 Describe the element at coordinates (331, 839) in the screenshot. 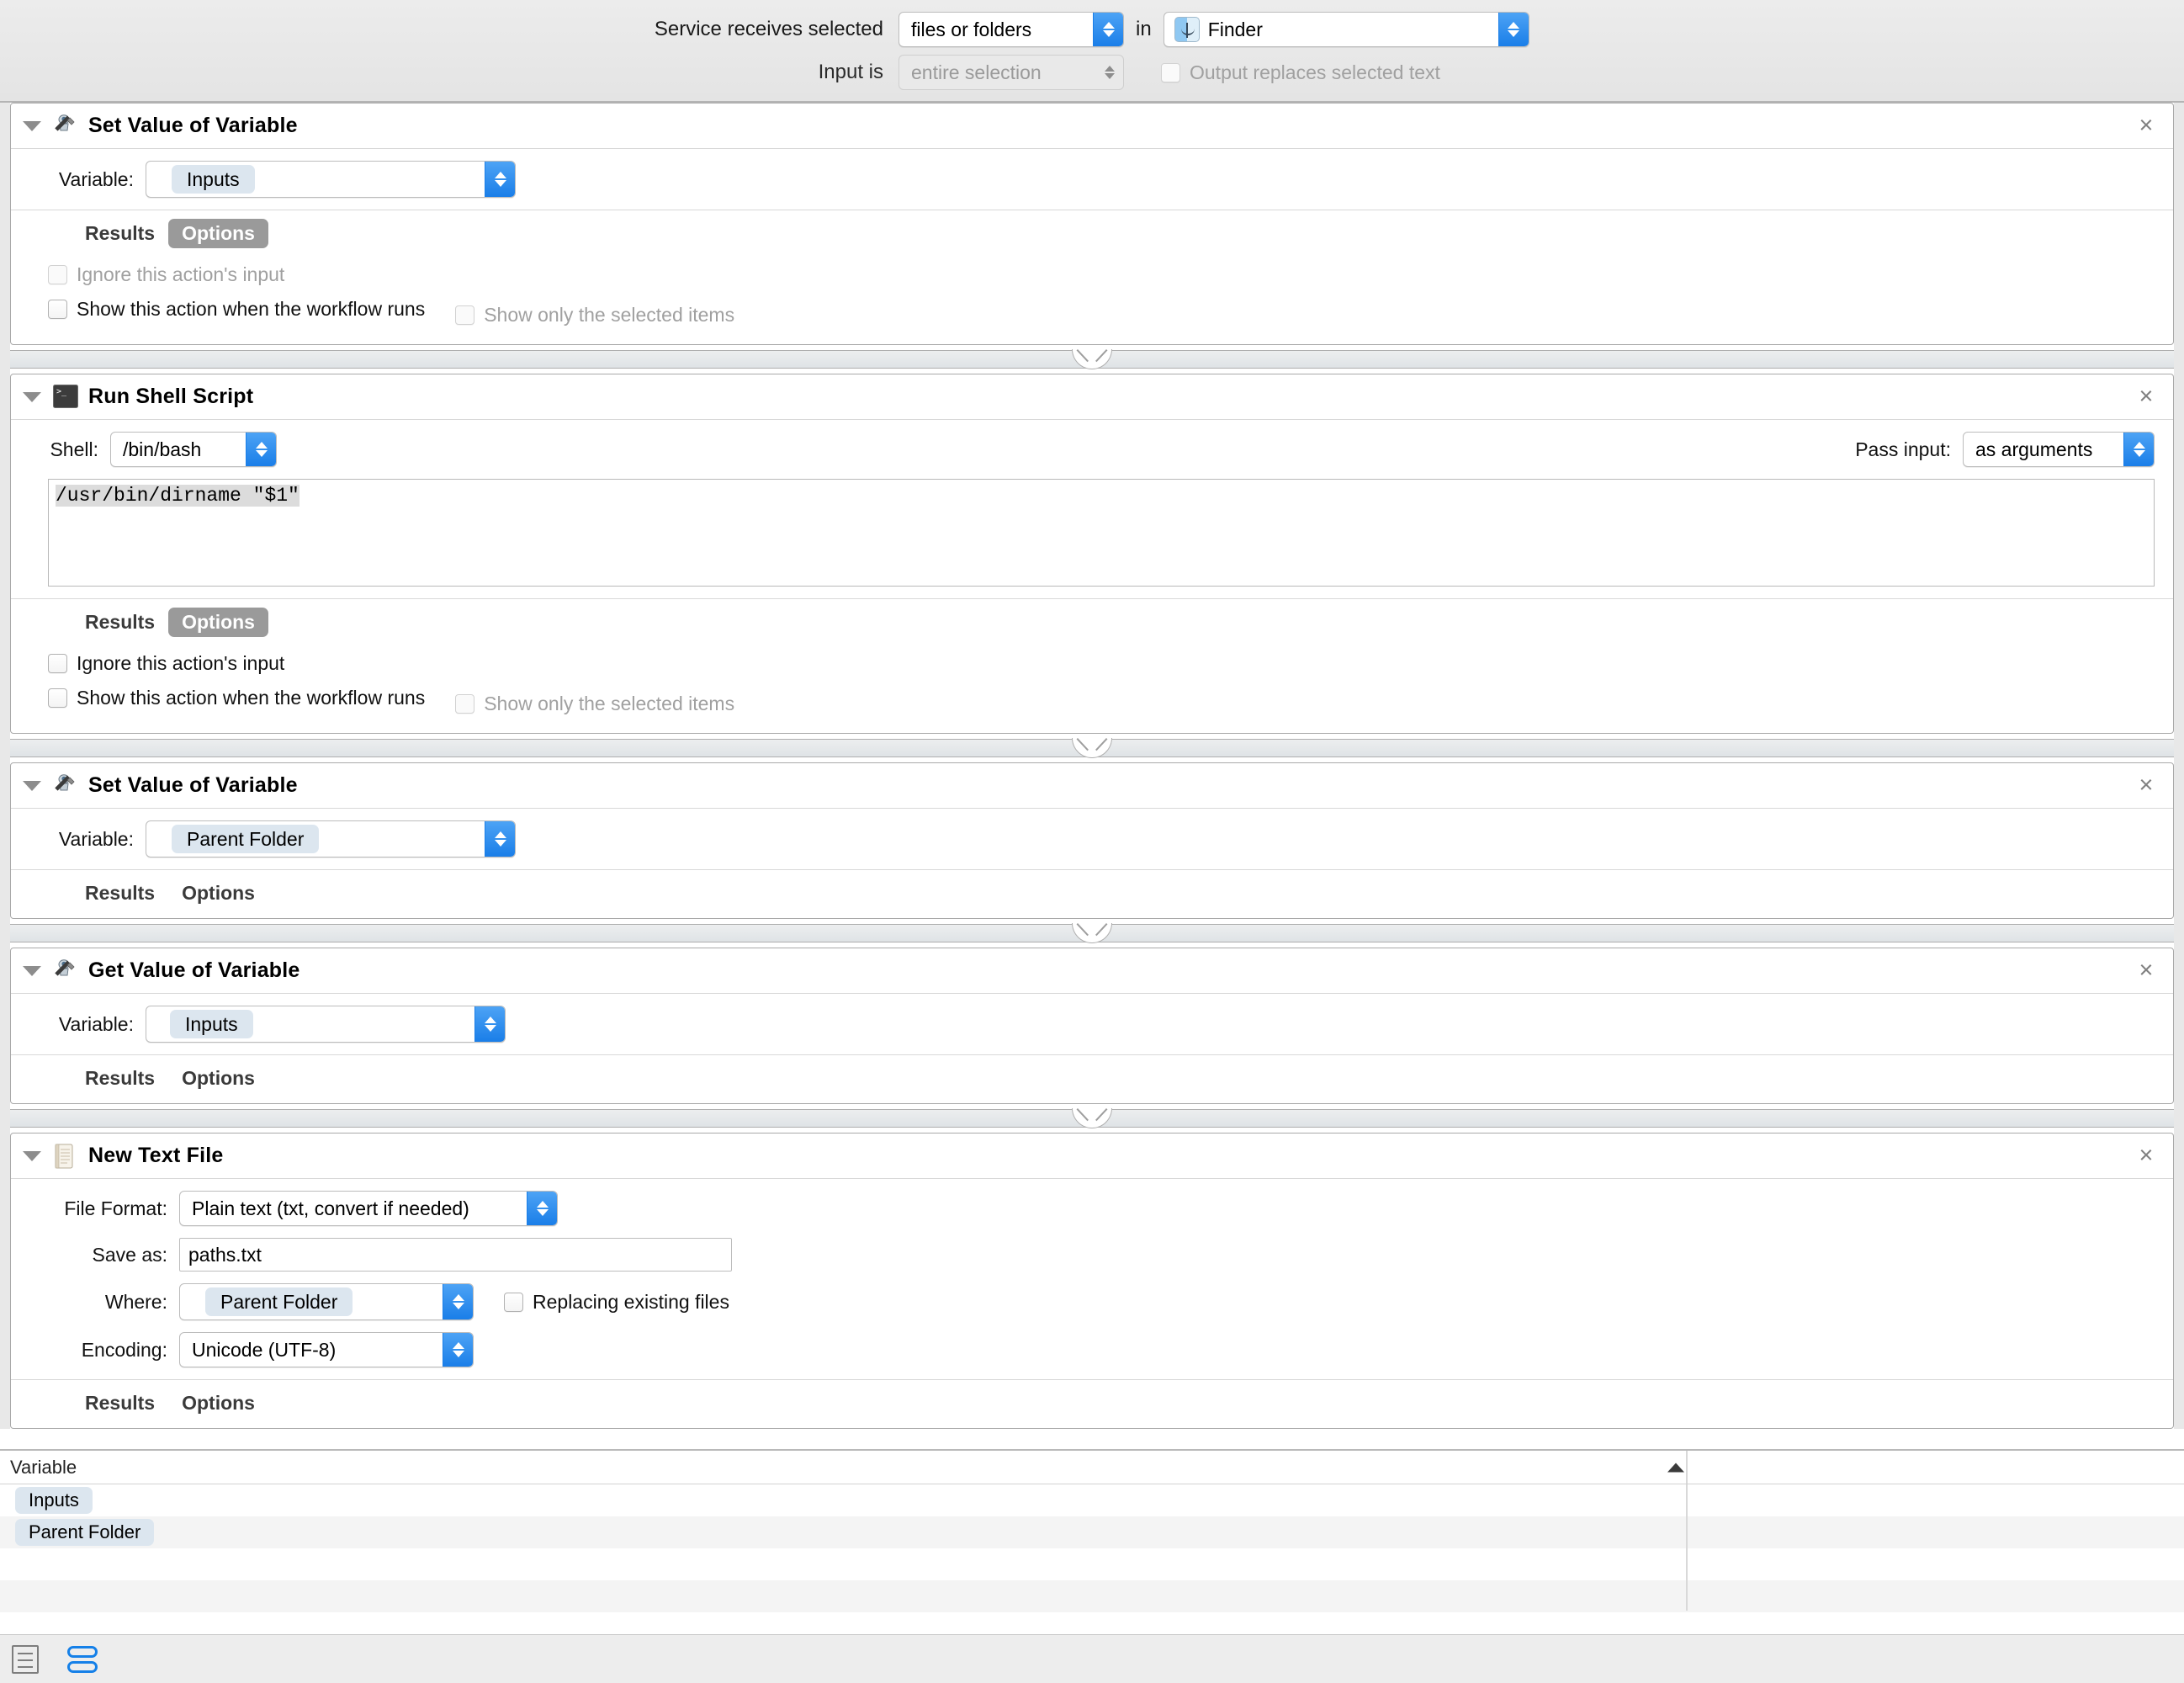

I see `variable-select: Parent Folder` at that location.